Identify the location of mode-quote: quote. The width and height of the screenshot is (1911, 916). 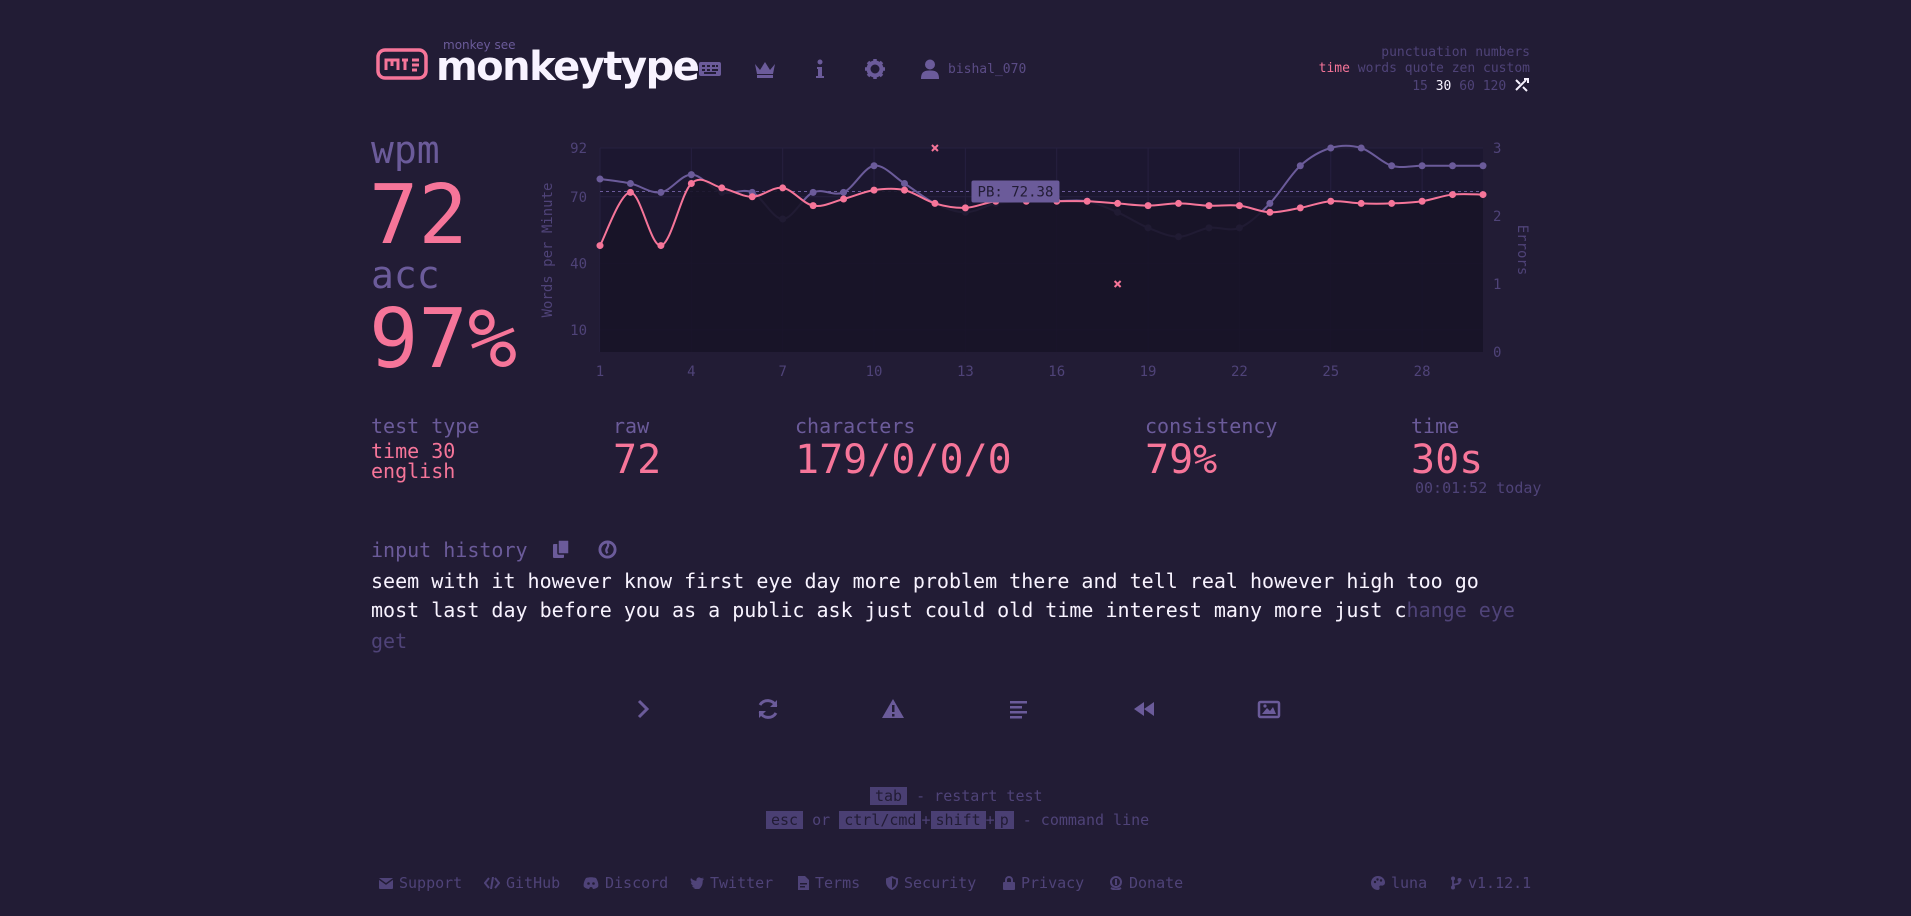
(1424, 68).